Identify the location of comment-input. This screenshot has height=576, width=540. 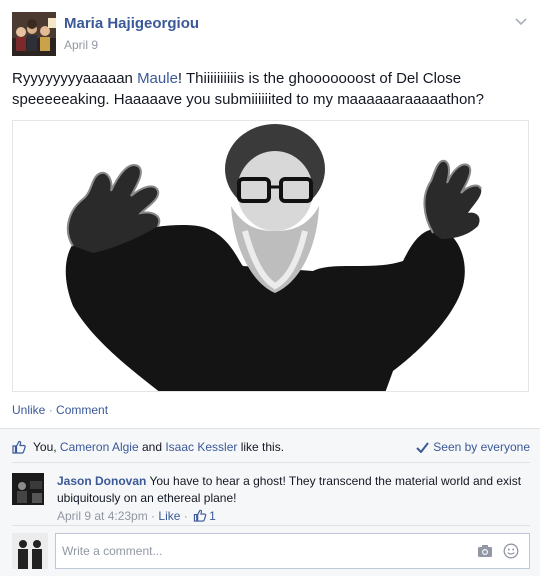
(262, 551).